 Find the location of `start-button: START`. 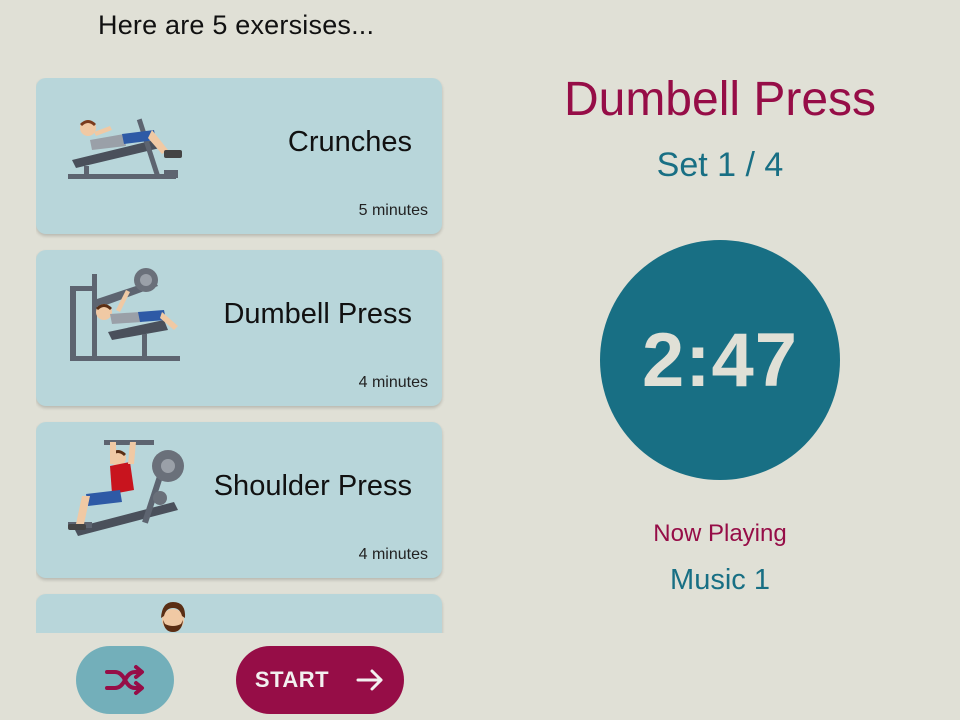

start-button: START is located at coordinates (320, 680).